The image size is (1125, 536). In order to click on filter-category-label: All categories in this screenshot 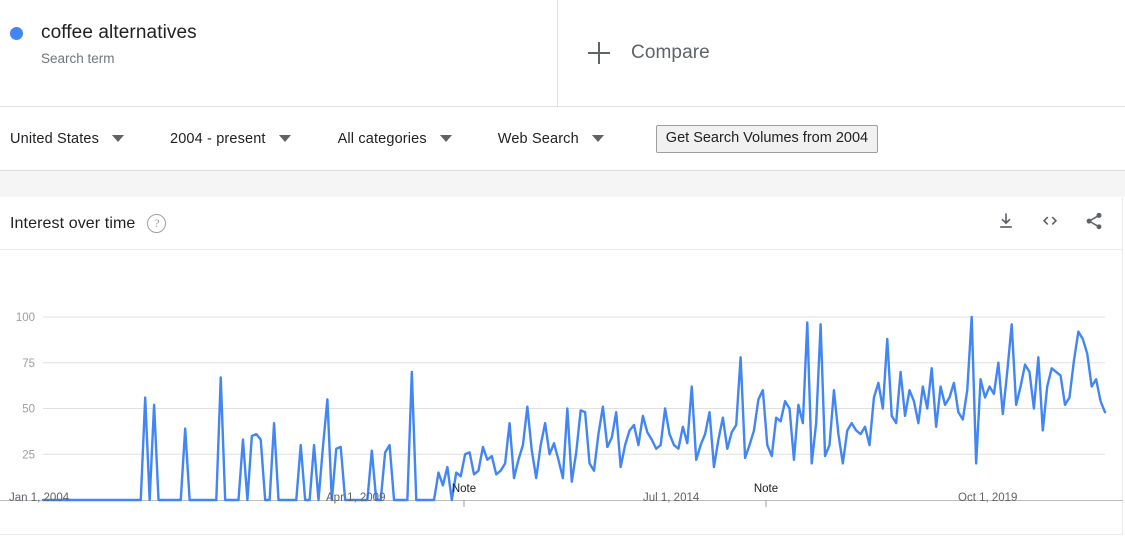, I will do `click(382, 138)`.